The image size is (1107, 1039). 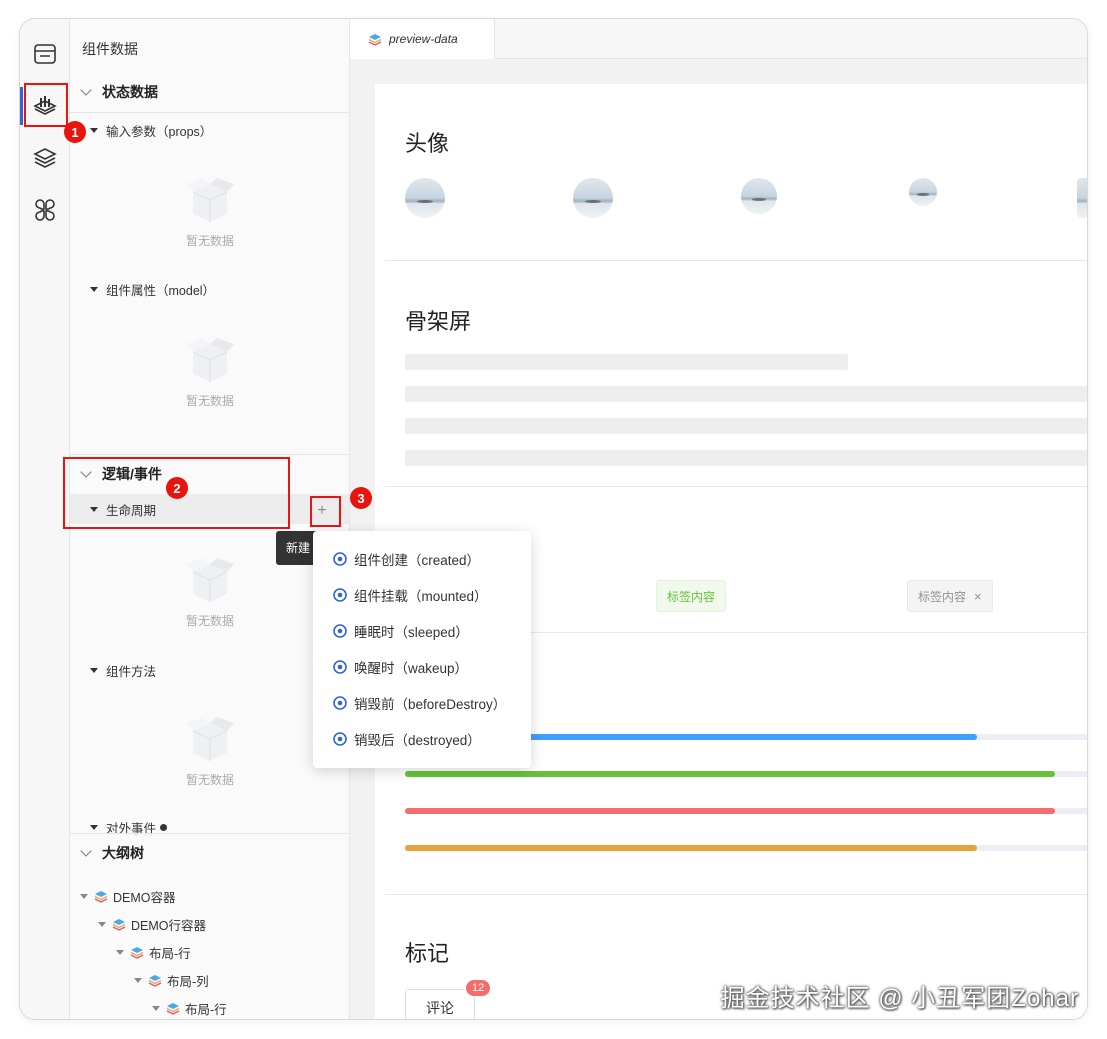 What do you see at coordinates (361, 498) in the screenshot?
I see `annotation-badge-3: 3` at bounding box center [361, 498].